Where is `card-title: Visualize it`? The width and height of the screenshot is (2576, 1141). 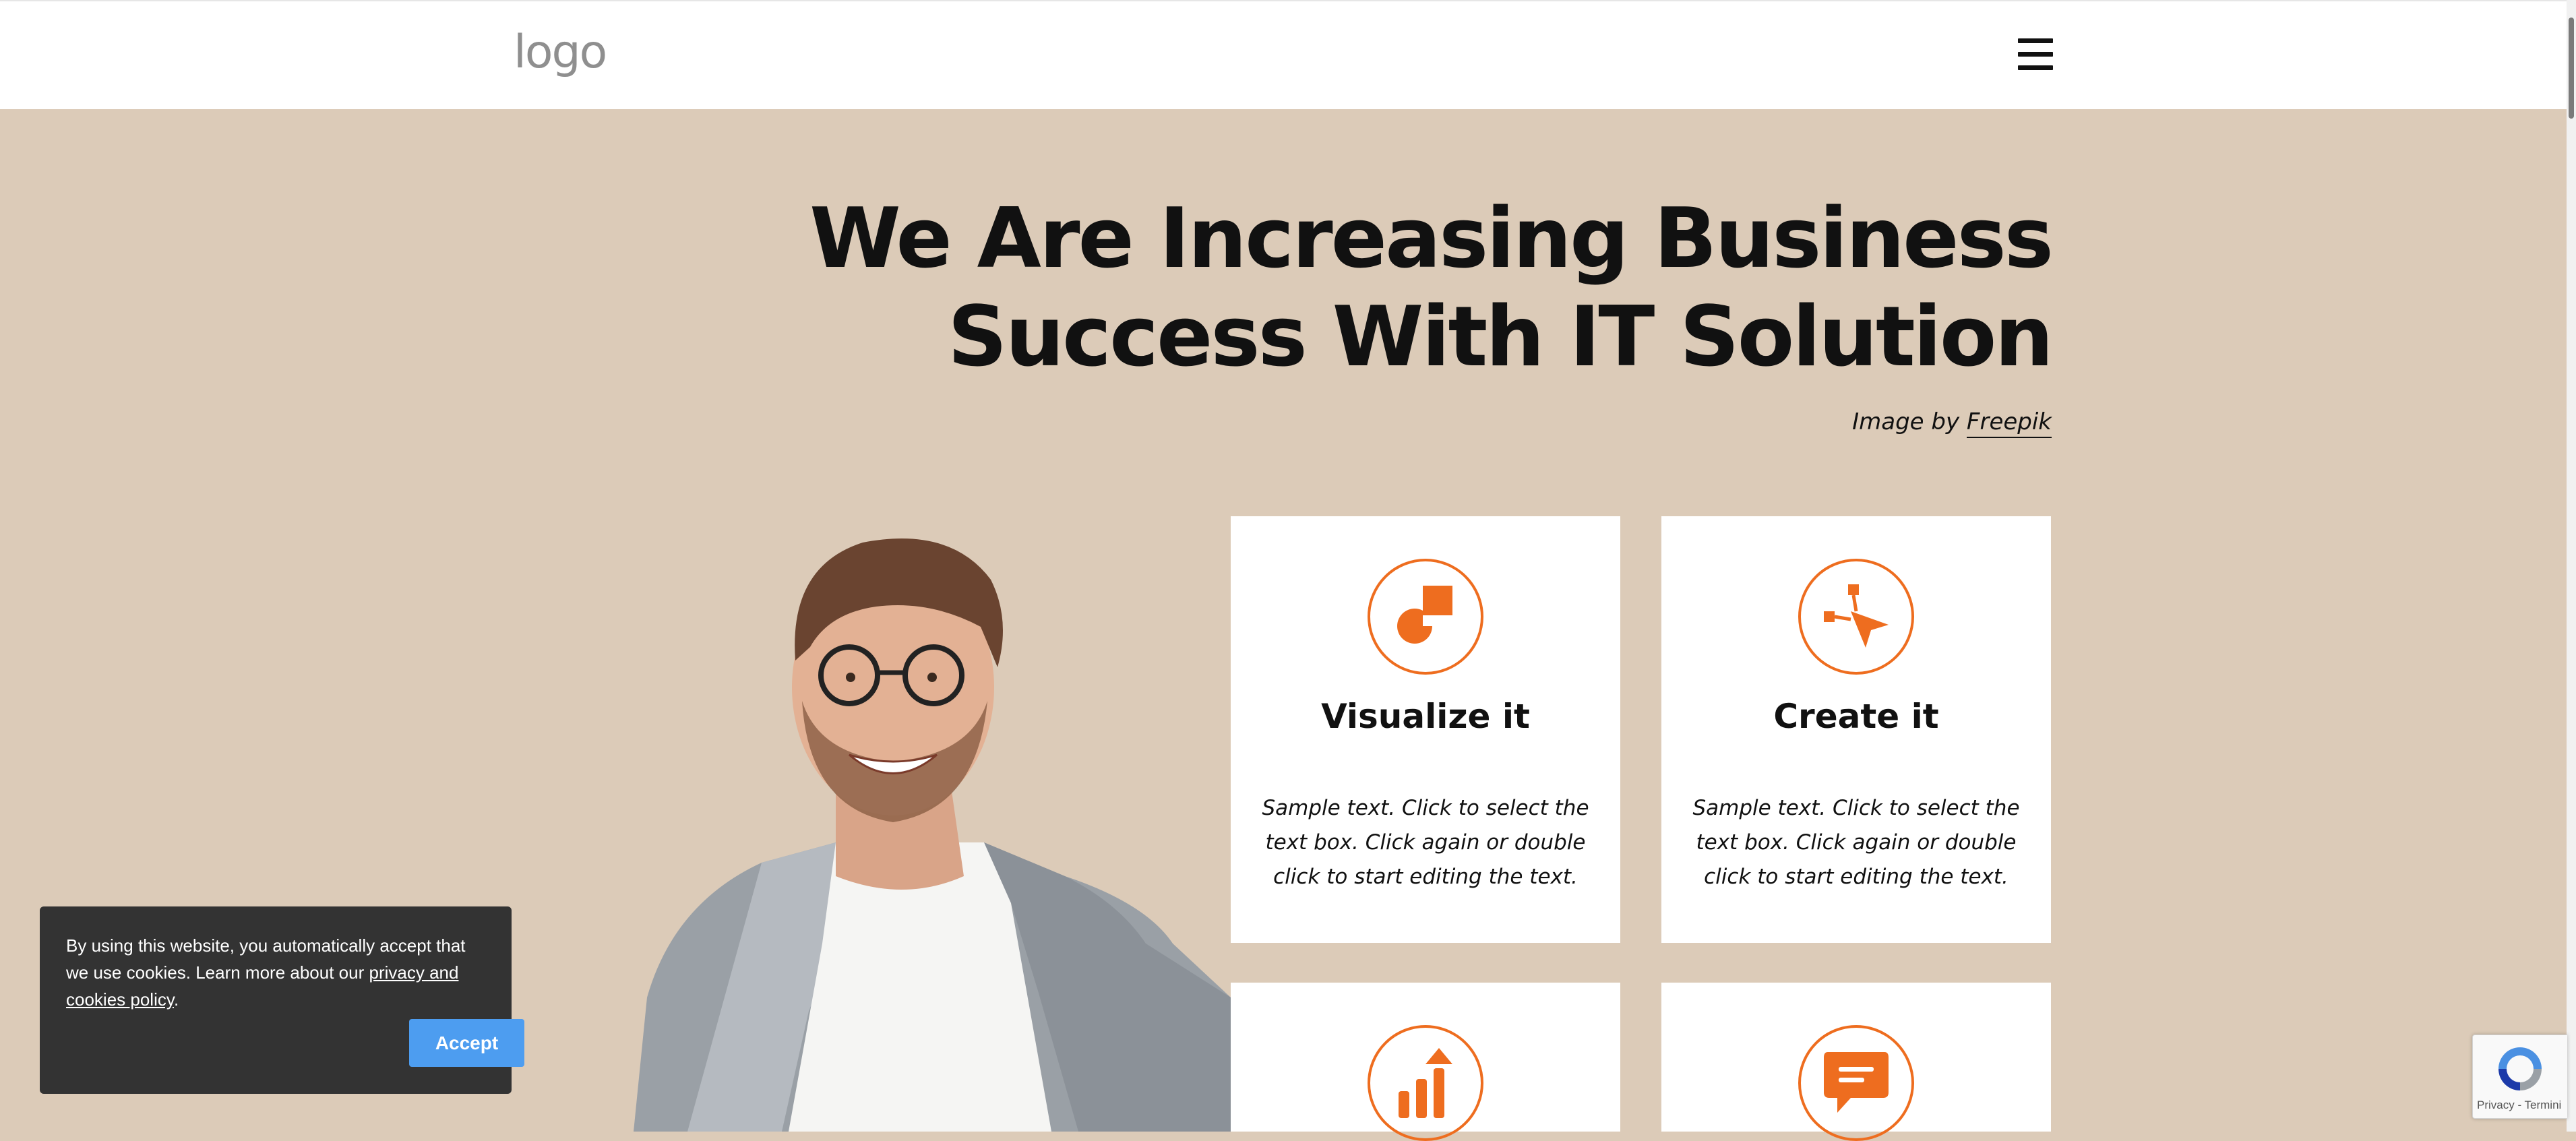 card-title: Visualize it is located at coordinates (1425, 716).